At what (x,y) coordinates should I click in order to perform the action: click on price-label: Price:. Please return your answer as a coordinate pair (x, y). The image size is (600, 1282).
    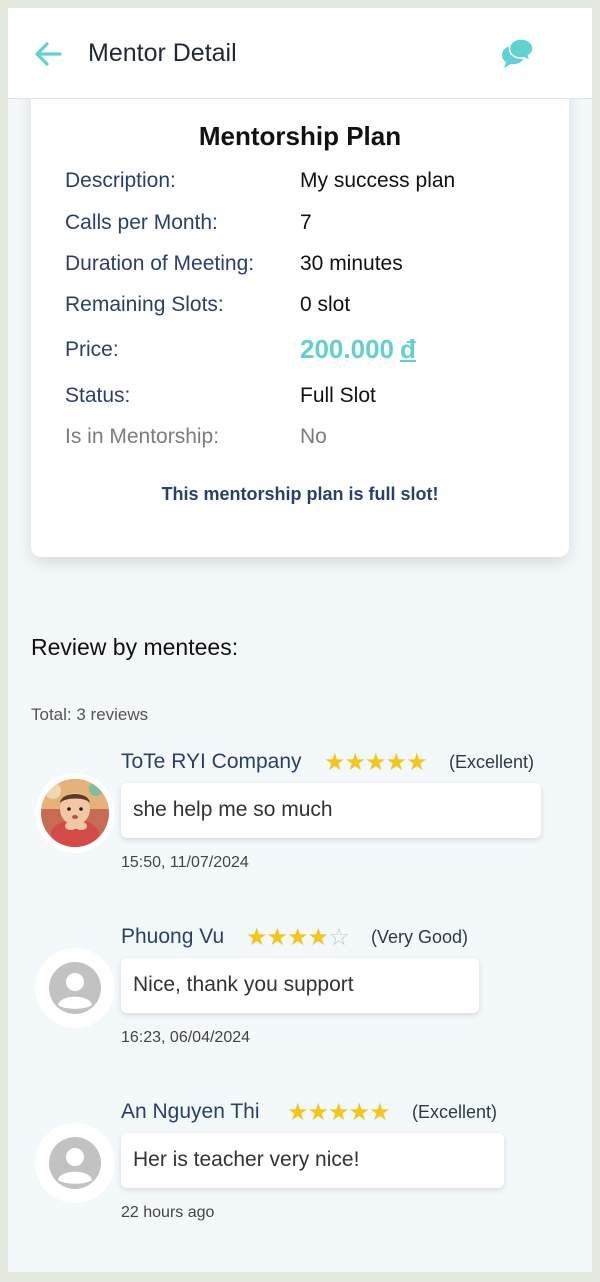
    Looking at the image, I should click on (92, 349).